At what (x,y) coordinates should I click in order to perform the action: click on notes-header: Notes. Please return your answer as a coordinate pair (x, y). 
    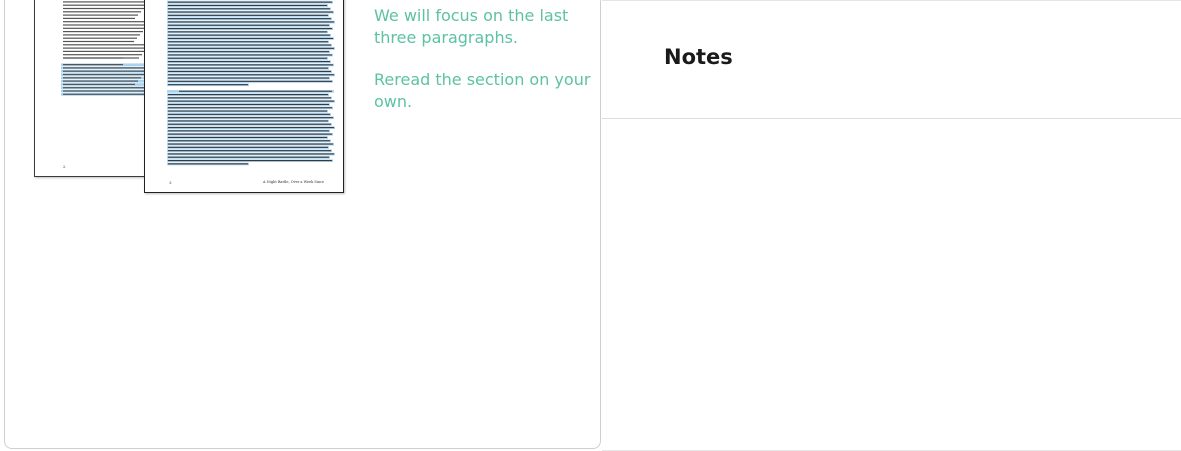
    Looking at the image, I should click on (891, 60).